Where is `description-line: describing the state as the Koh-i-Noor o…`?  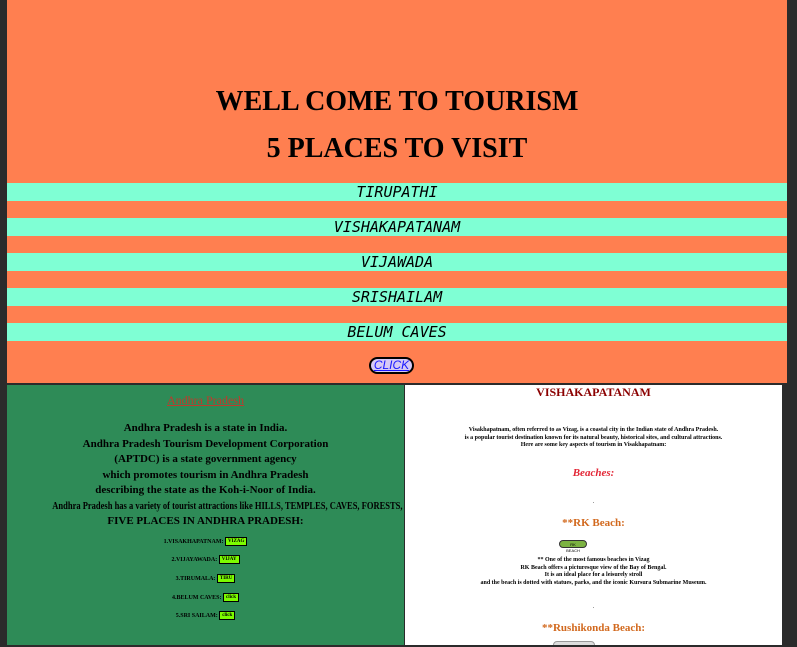 description-line: describing the state as the Koh-i-Noor o… is located at coordinates (205, 490).